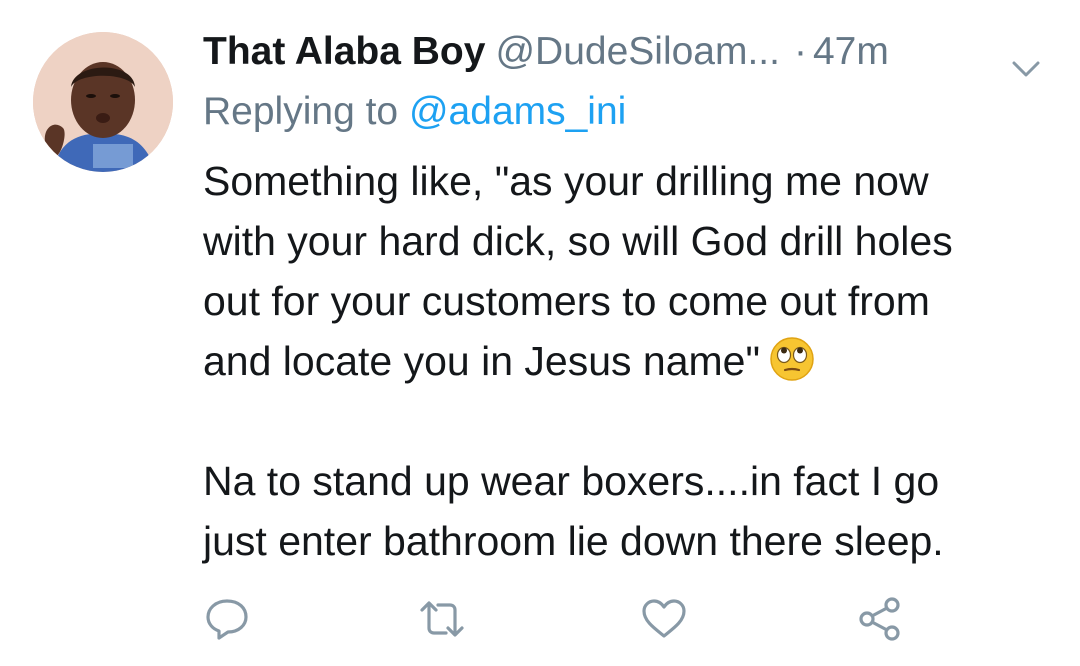 Image resolution: width=1080 pixels, height=666 pixels. I want to click on timestamp: 47m, so click(851, 51).